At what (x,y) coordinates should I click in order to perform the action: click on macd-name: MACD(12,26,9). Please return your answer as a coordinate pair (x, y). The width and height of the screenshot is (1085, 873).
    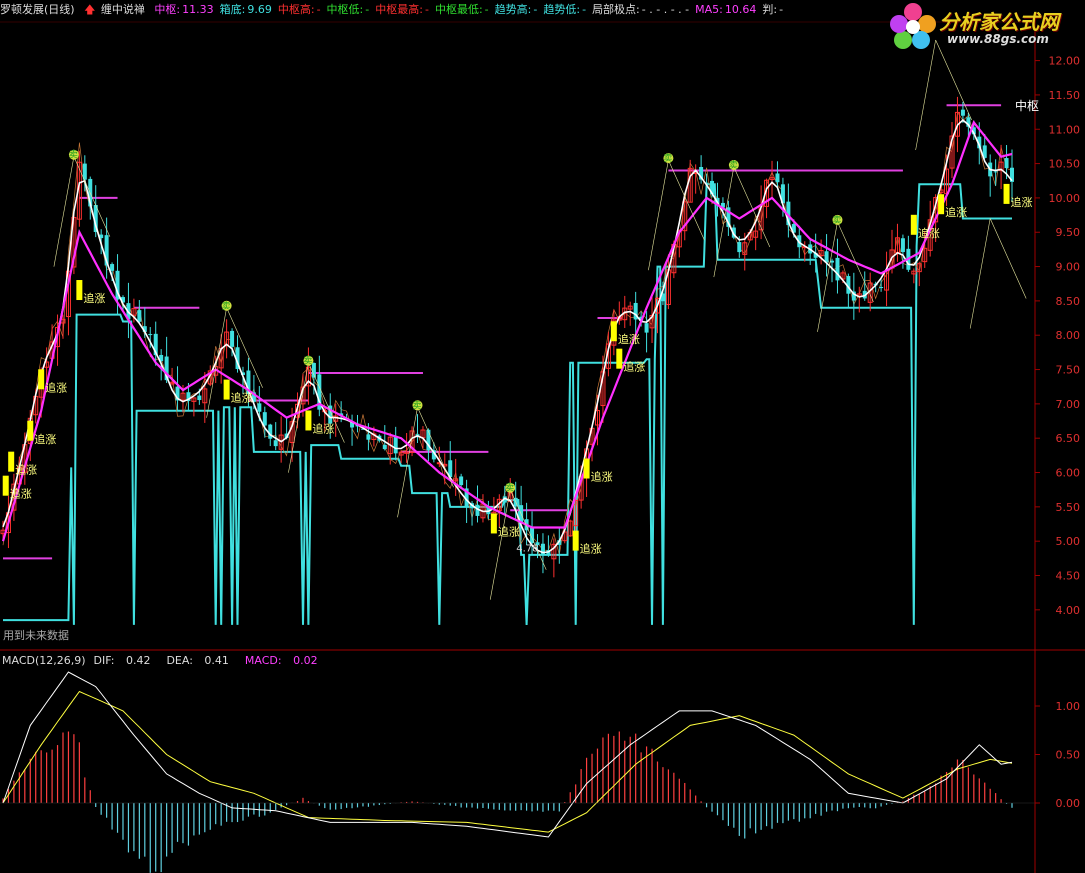
    Looking at the image, I should click on (44, 660).